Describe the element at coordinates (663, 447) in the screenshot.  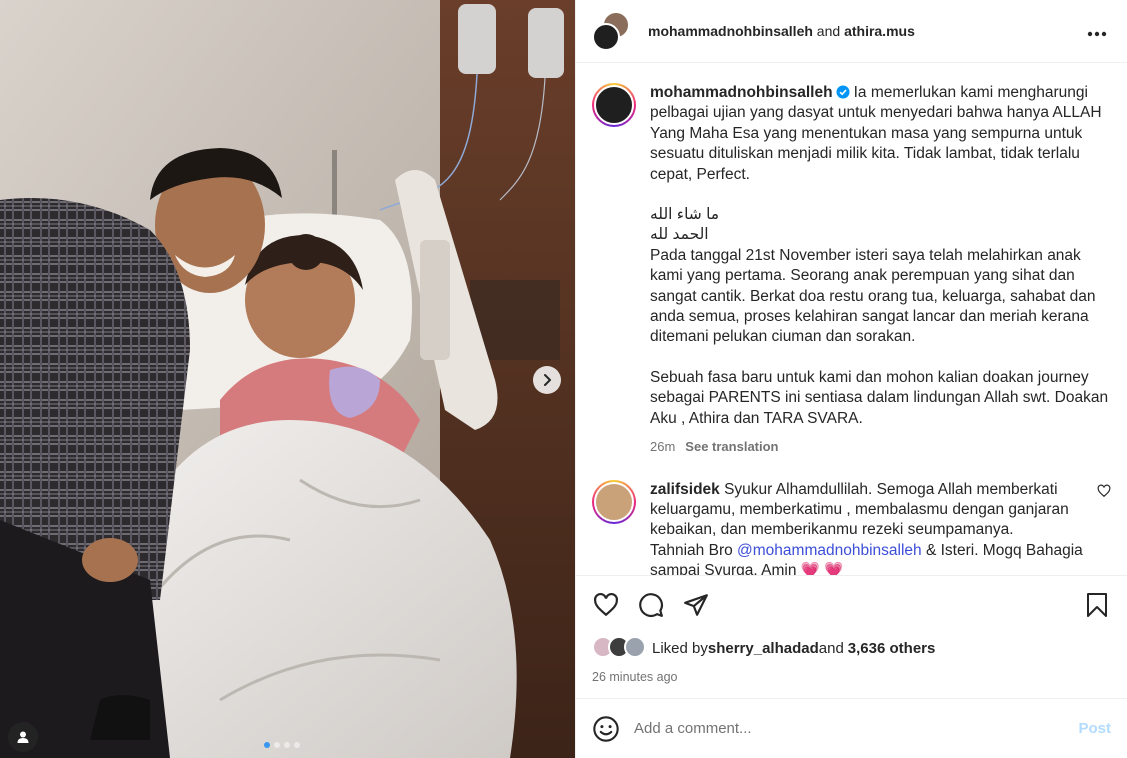
I see `caption-time: 26m` at that location.